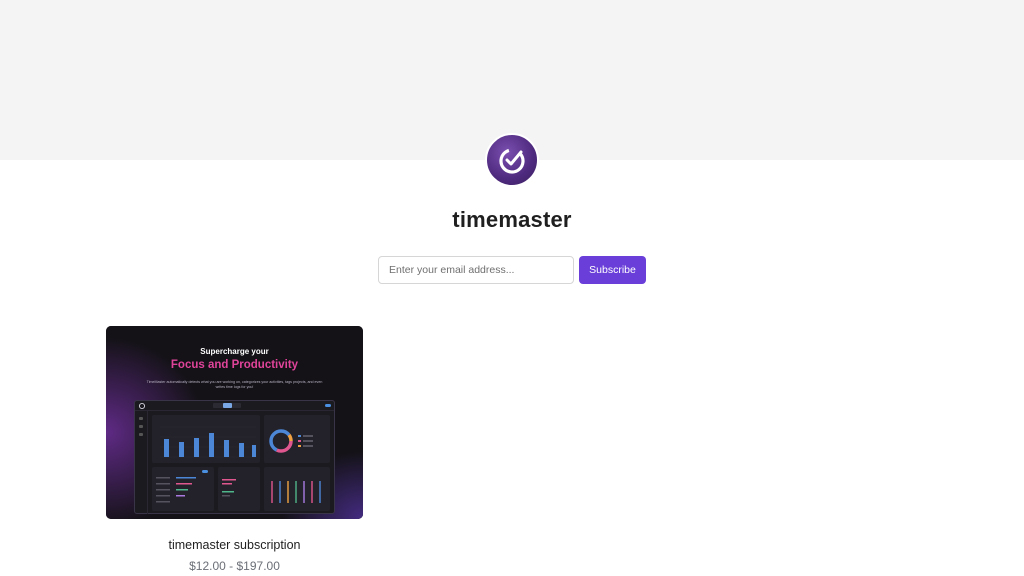 Image resolution: width=1024 pixels, height=576 pixels. Describe the element at coordinates (183, 489) in the screenshot. I see `mockup-list-panel` at that location.